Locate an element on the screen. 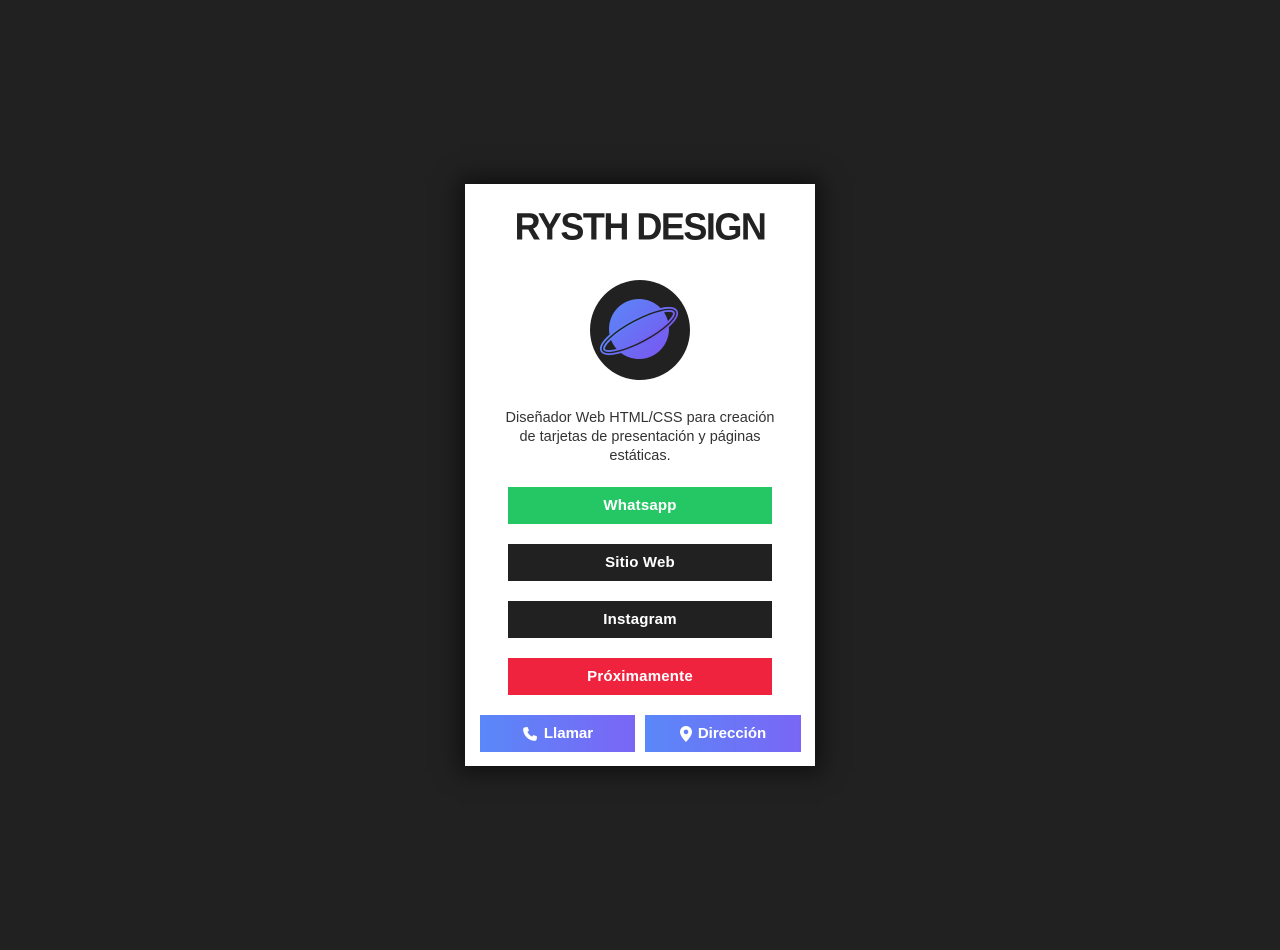  instagram-button-label: Instagram is located at coordinates (640, 619).